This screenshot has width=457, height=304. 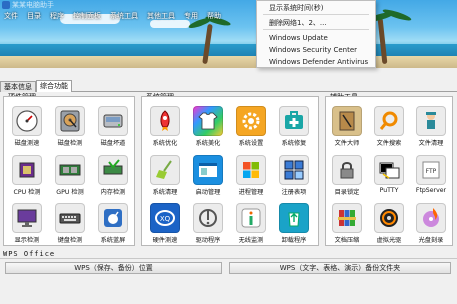 What do you see at coordinates (431, 226) in the screenshot?
I see `tool-disc-burn: 光盘刻录` at bounding box center [431, 226].